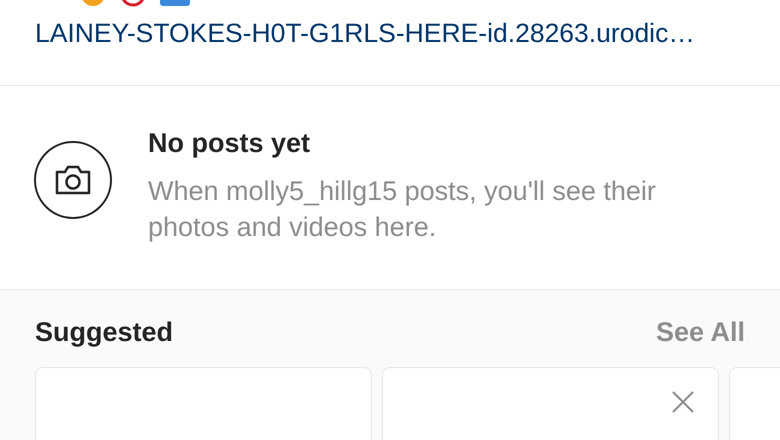 The width and height of the screenshot is (780, 440). What do you see at coordinates (402, 209) in the screenshot?
I see `empty-state-message: When molly5_hillg15 posts, you'll see their photos and videos here.` at bounding box center [402, 209].